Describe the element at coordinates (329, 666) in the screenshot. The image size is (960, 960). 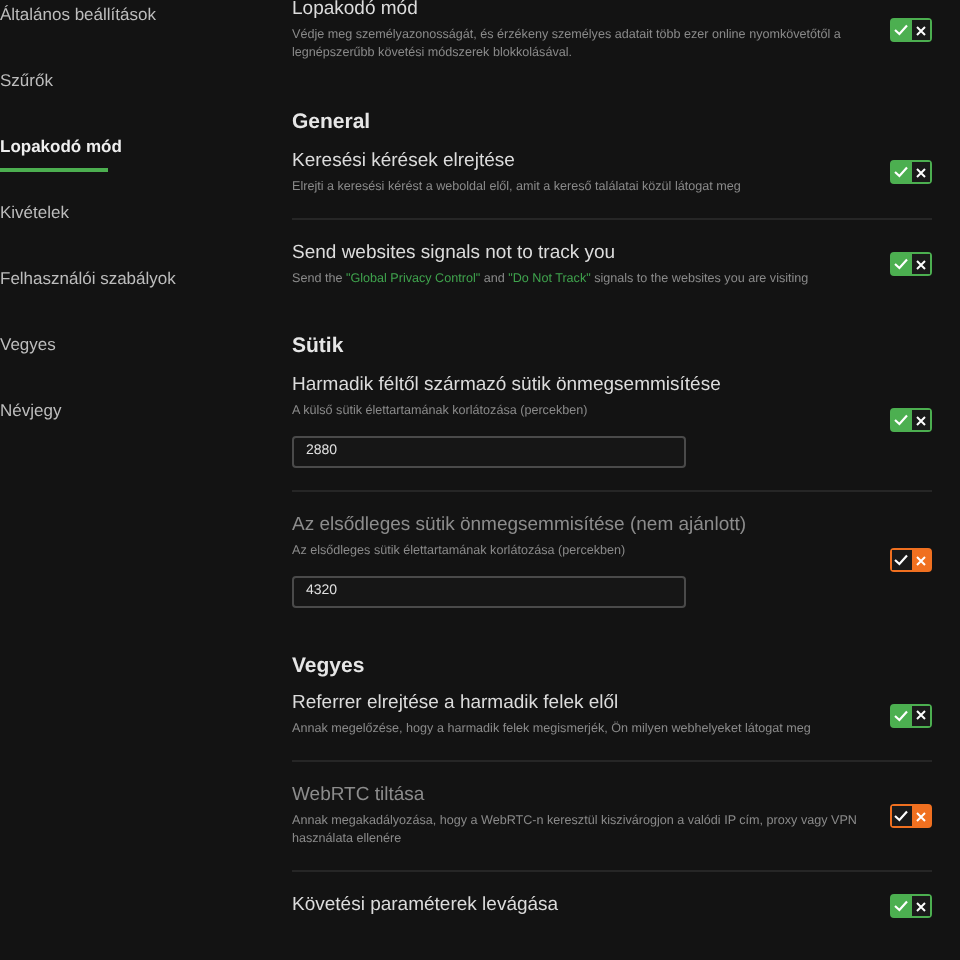
I see `section-heading: Vegyes` at that location.